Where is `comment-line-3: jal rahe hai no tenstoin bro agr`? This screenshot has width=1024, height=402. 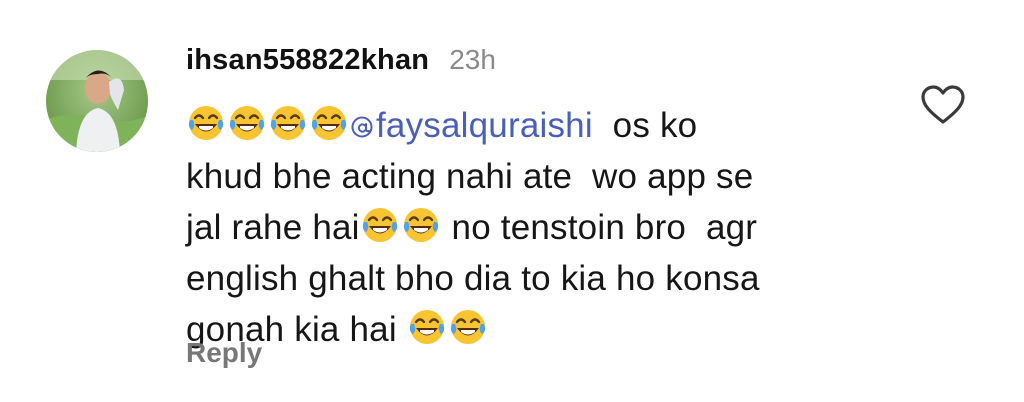 comment-line-3: jal rahe hai no tenstoin bro agr is located at coordinates (531, 227).